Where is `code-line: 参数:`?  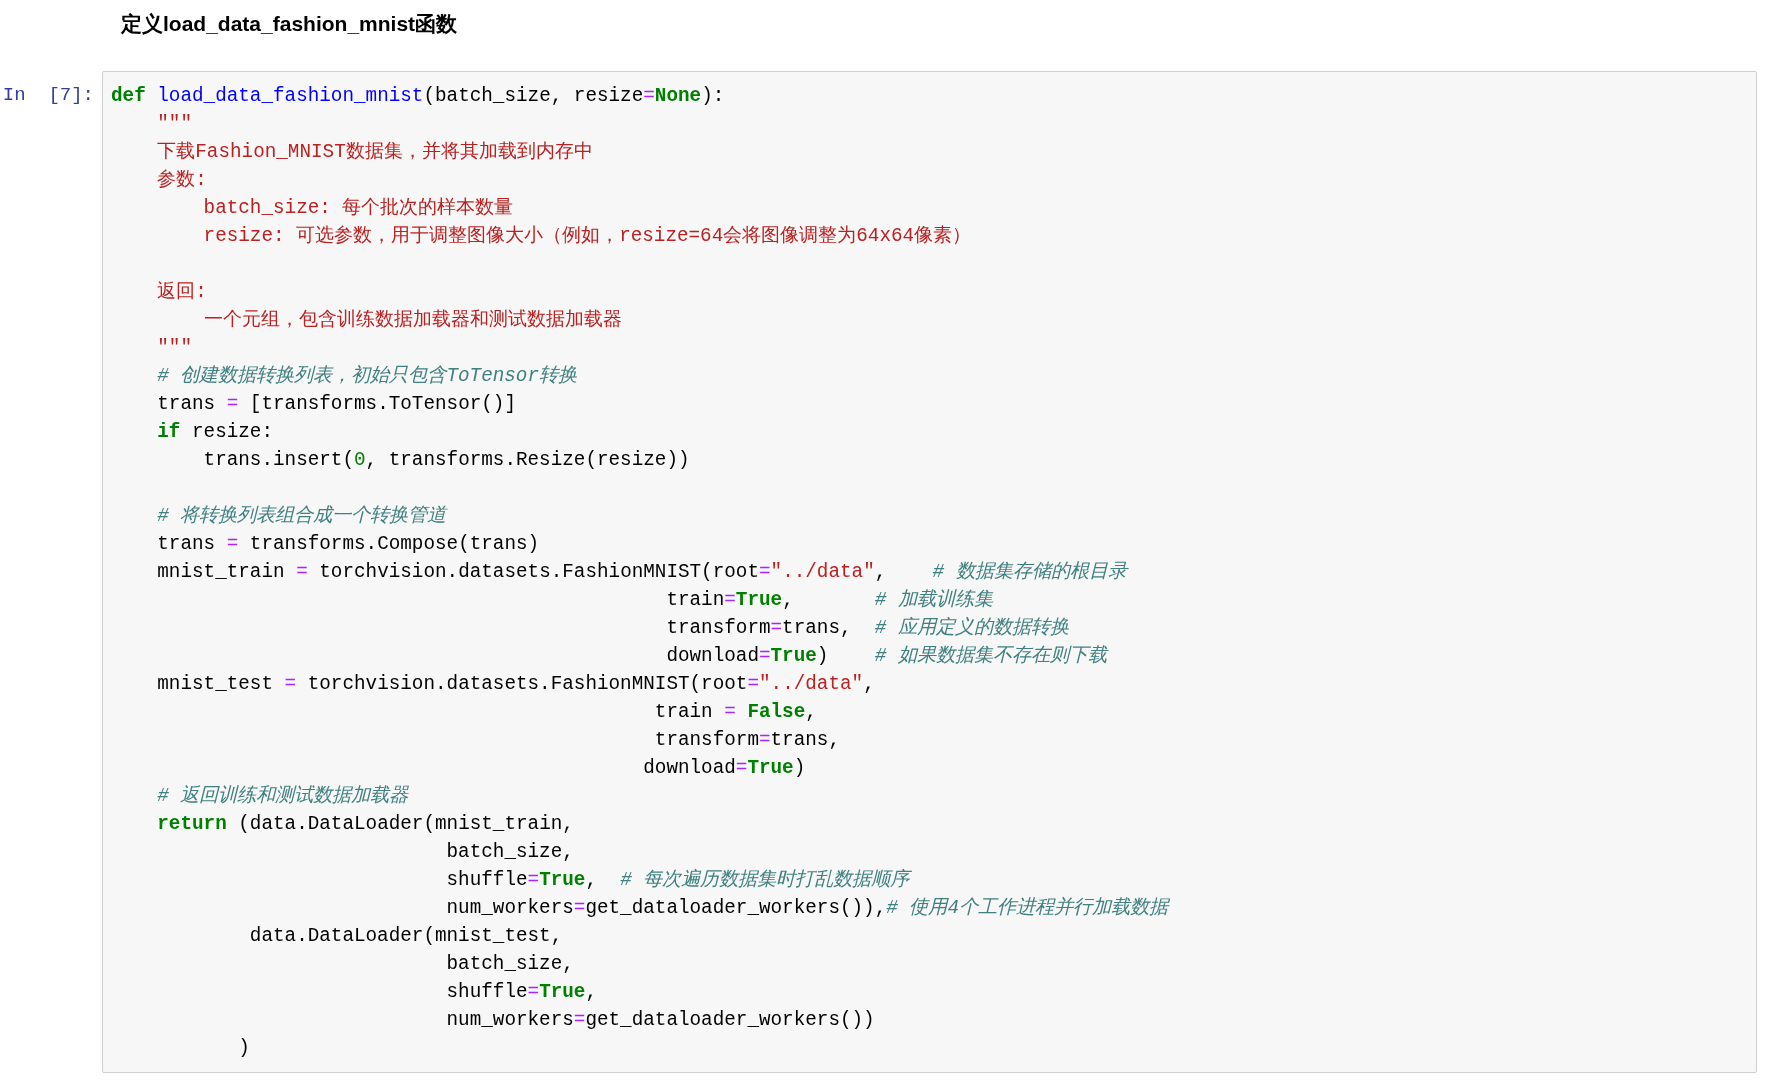 code-line: 参数: is located at coordinates (181, 180).